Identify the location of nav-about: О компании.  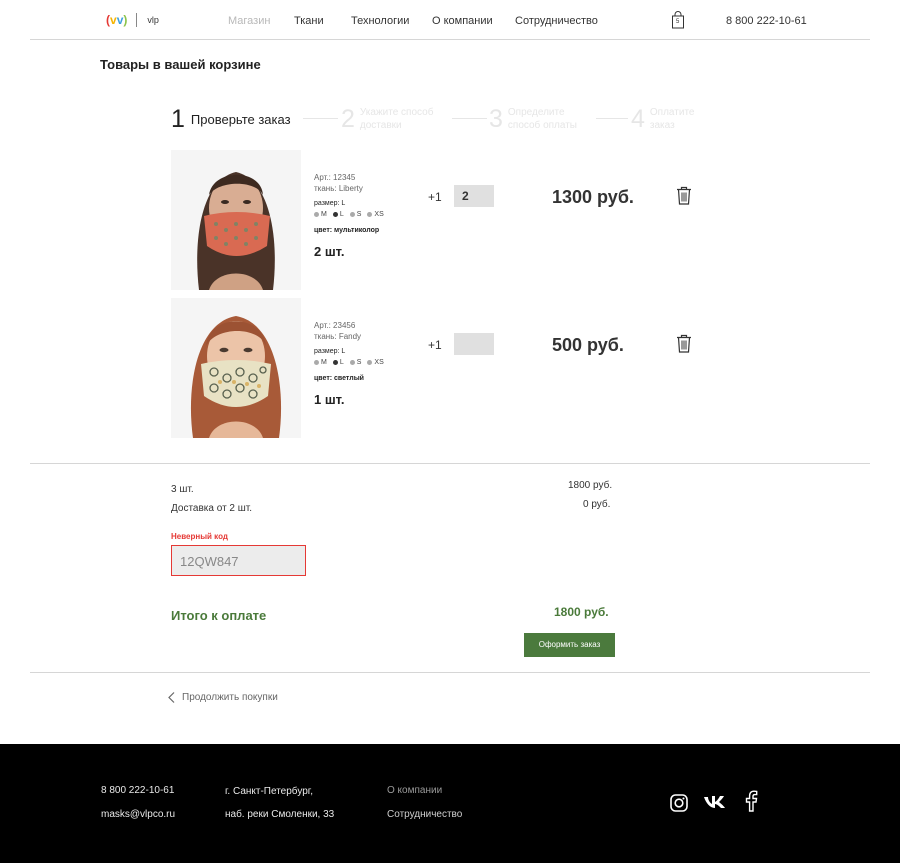
(462, 21).